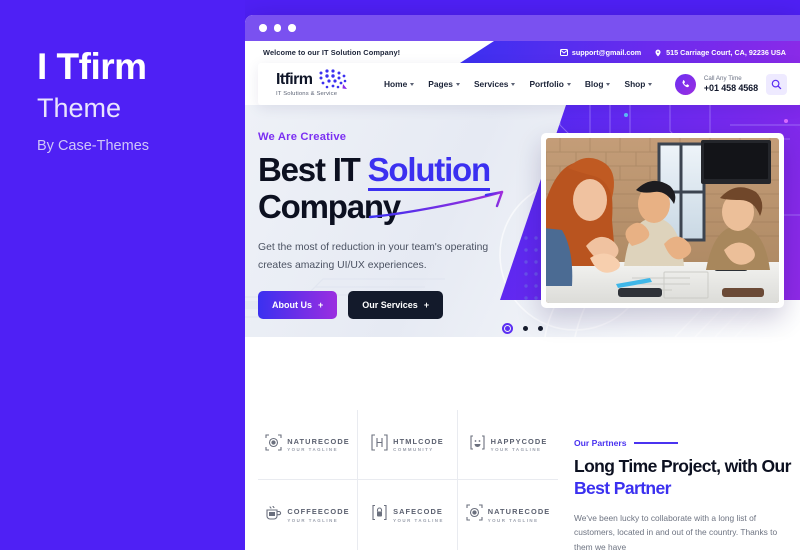 This screenshot has height=550, width=800. Describe the element at coordinates (594, 84) in the screenshot. I see `nav-item-blog-label: Blog` at that location.